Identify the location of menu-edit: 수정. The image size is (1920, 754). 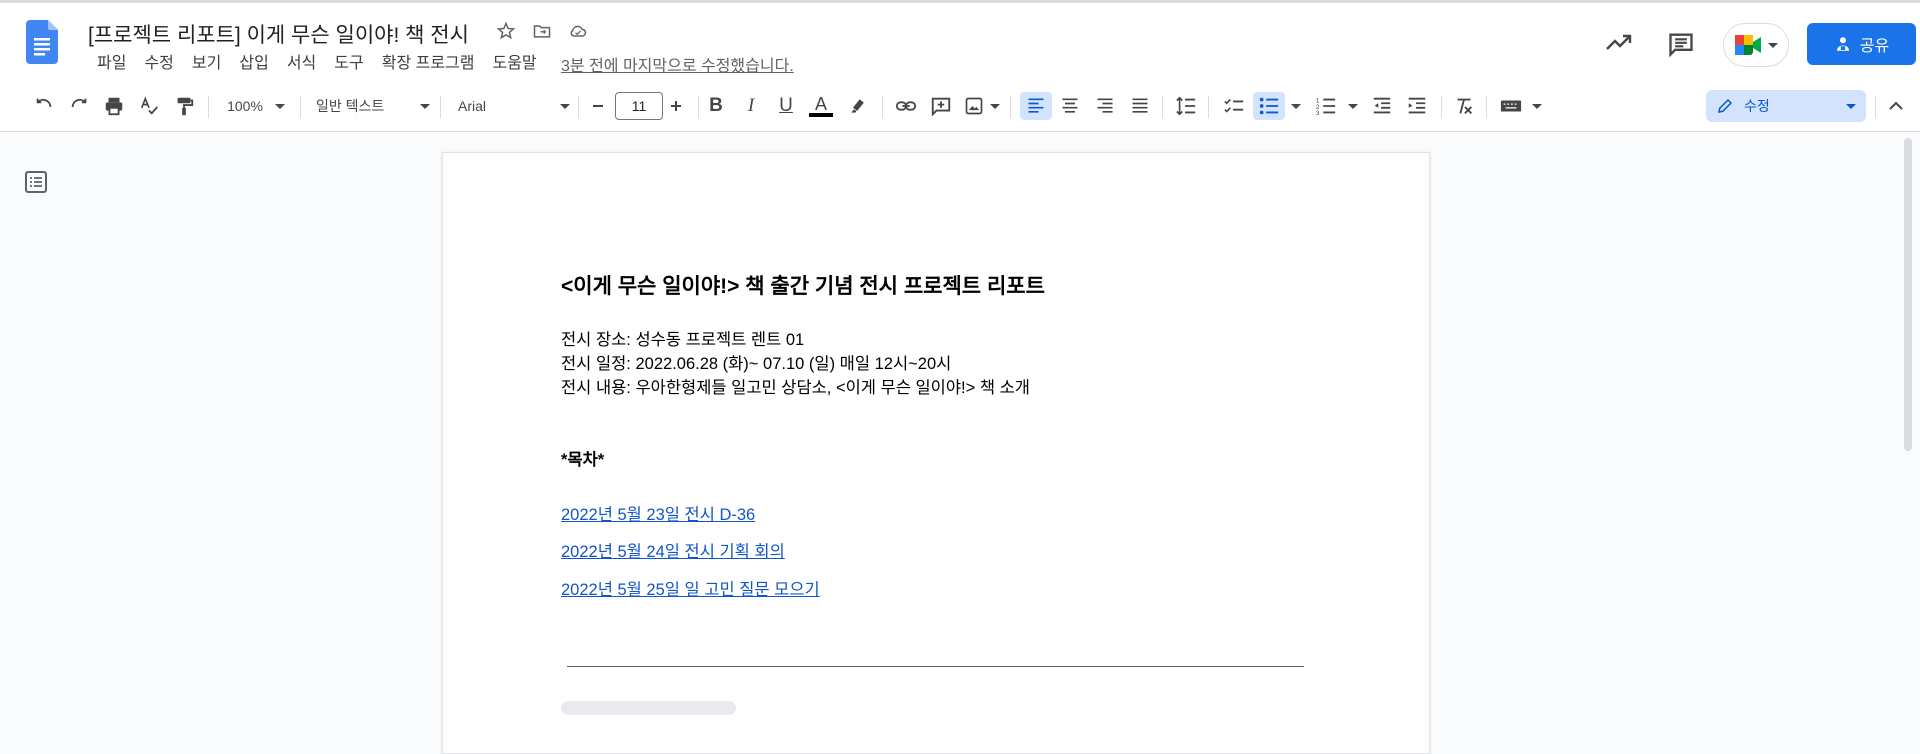
(158, 64).